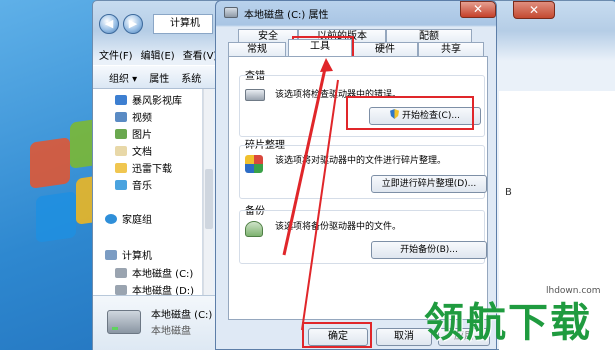 This screenshot has height=350, width=615. I want to click on sidebar-item-label: 文档, so click(142, 152).